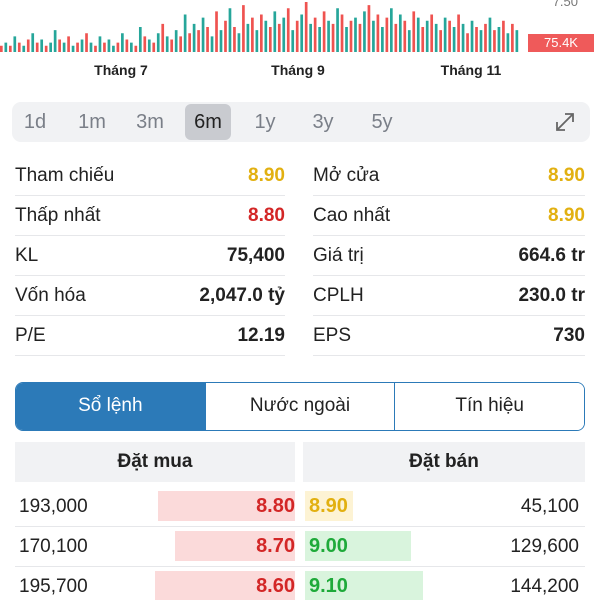  I want to click on volume-bars, so click(259, 27).